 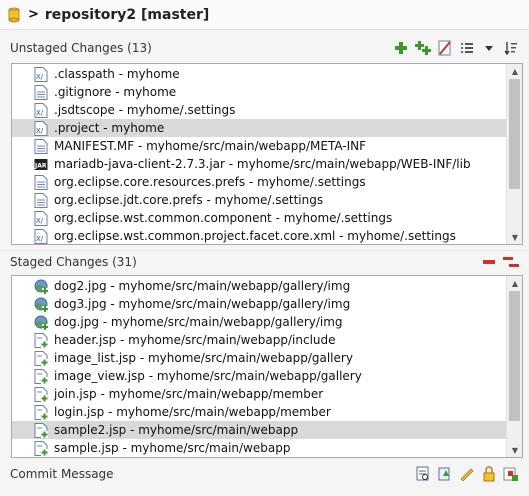 I want to click on file-list-item: sample.jsp - myhome/src/main/webapp, so click(x=267, y=448).